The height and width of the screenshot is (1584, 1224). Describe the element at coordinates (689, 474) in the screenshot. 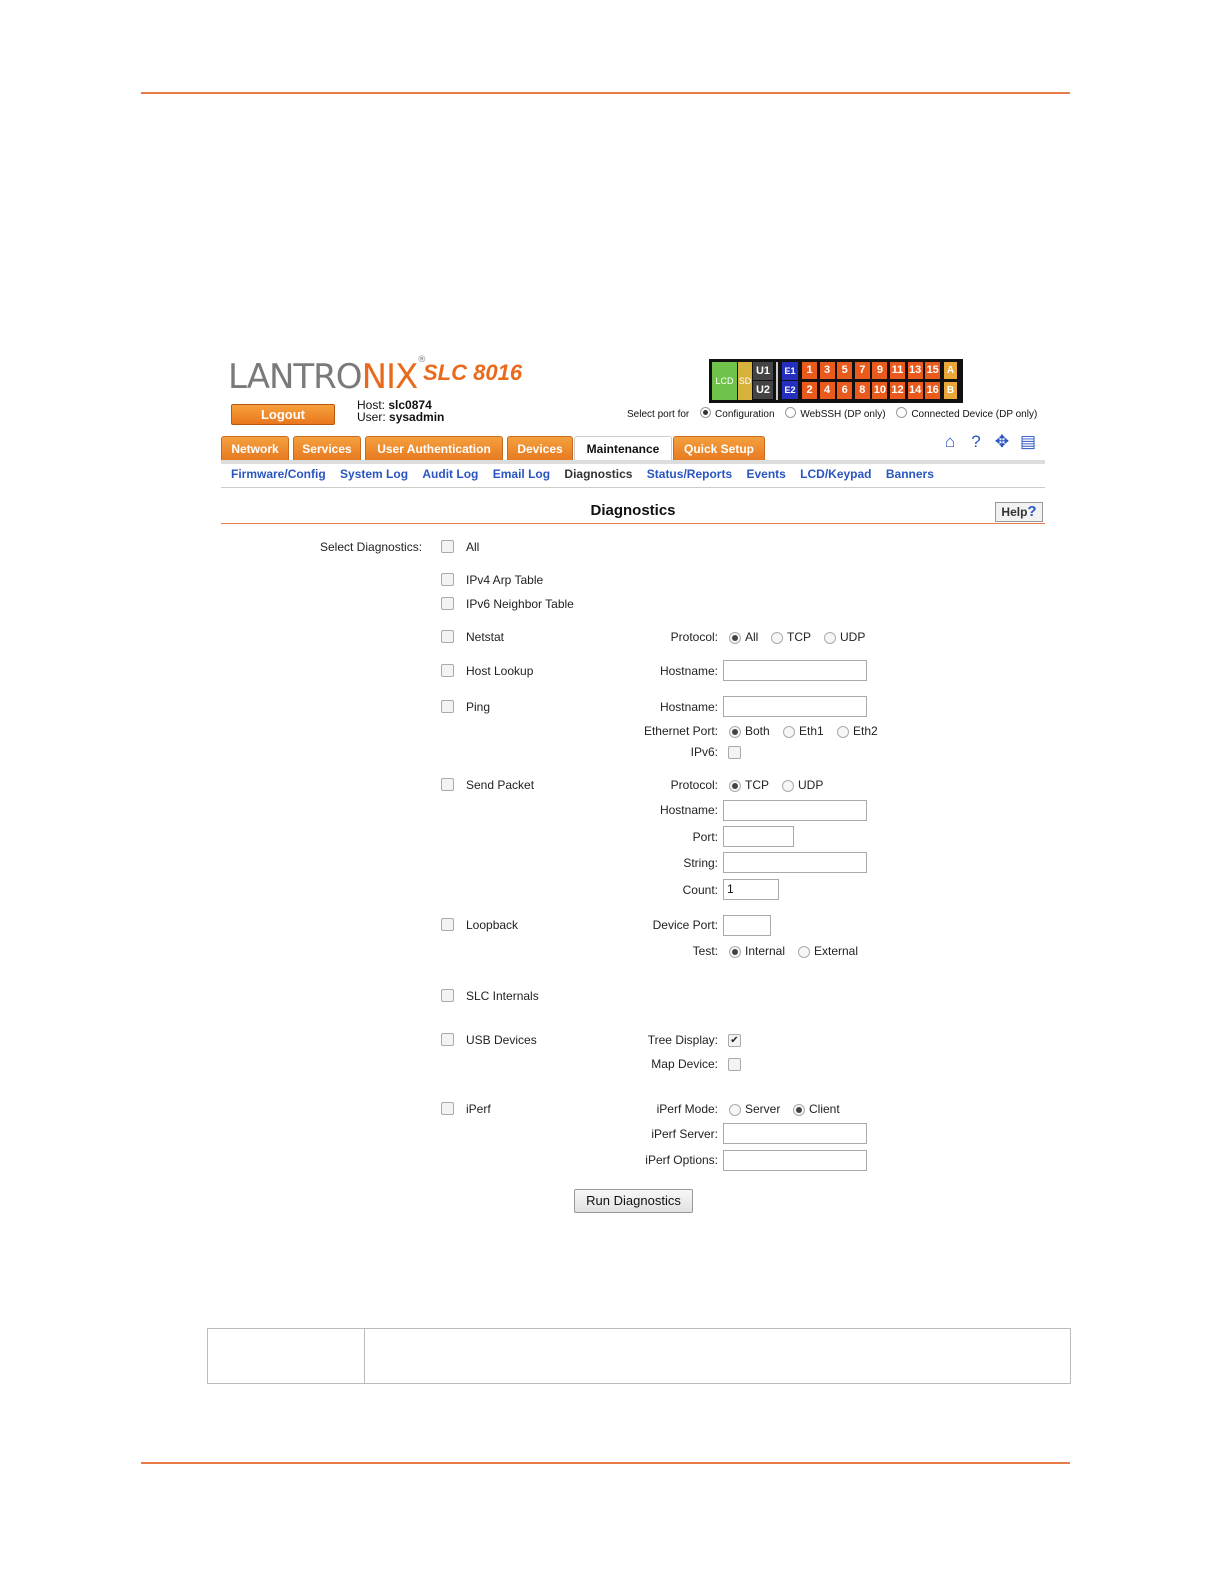

I see `subnav-status-reports: Status/Reports` at that location.